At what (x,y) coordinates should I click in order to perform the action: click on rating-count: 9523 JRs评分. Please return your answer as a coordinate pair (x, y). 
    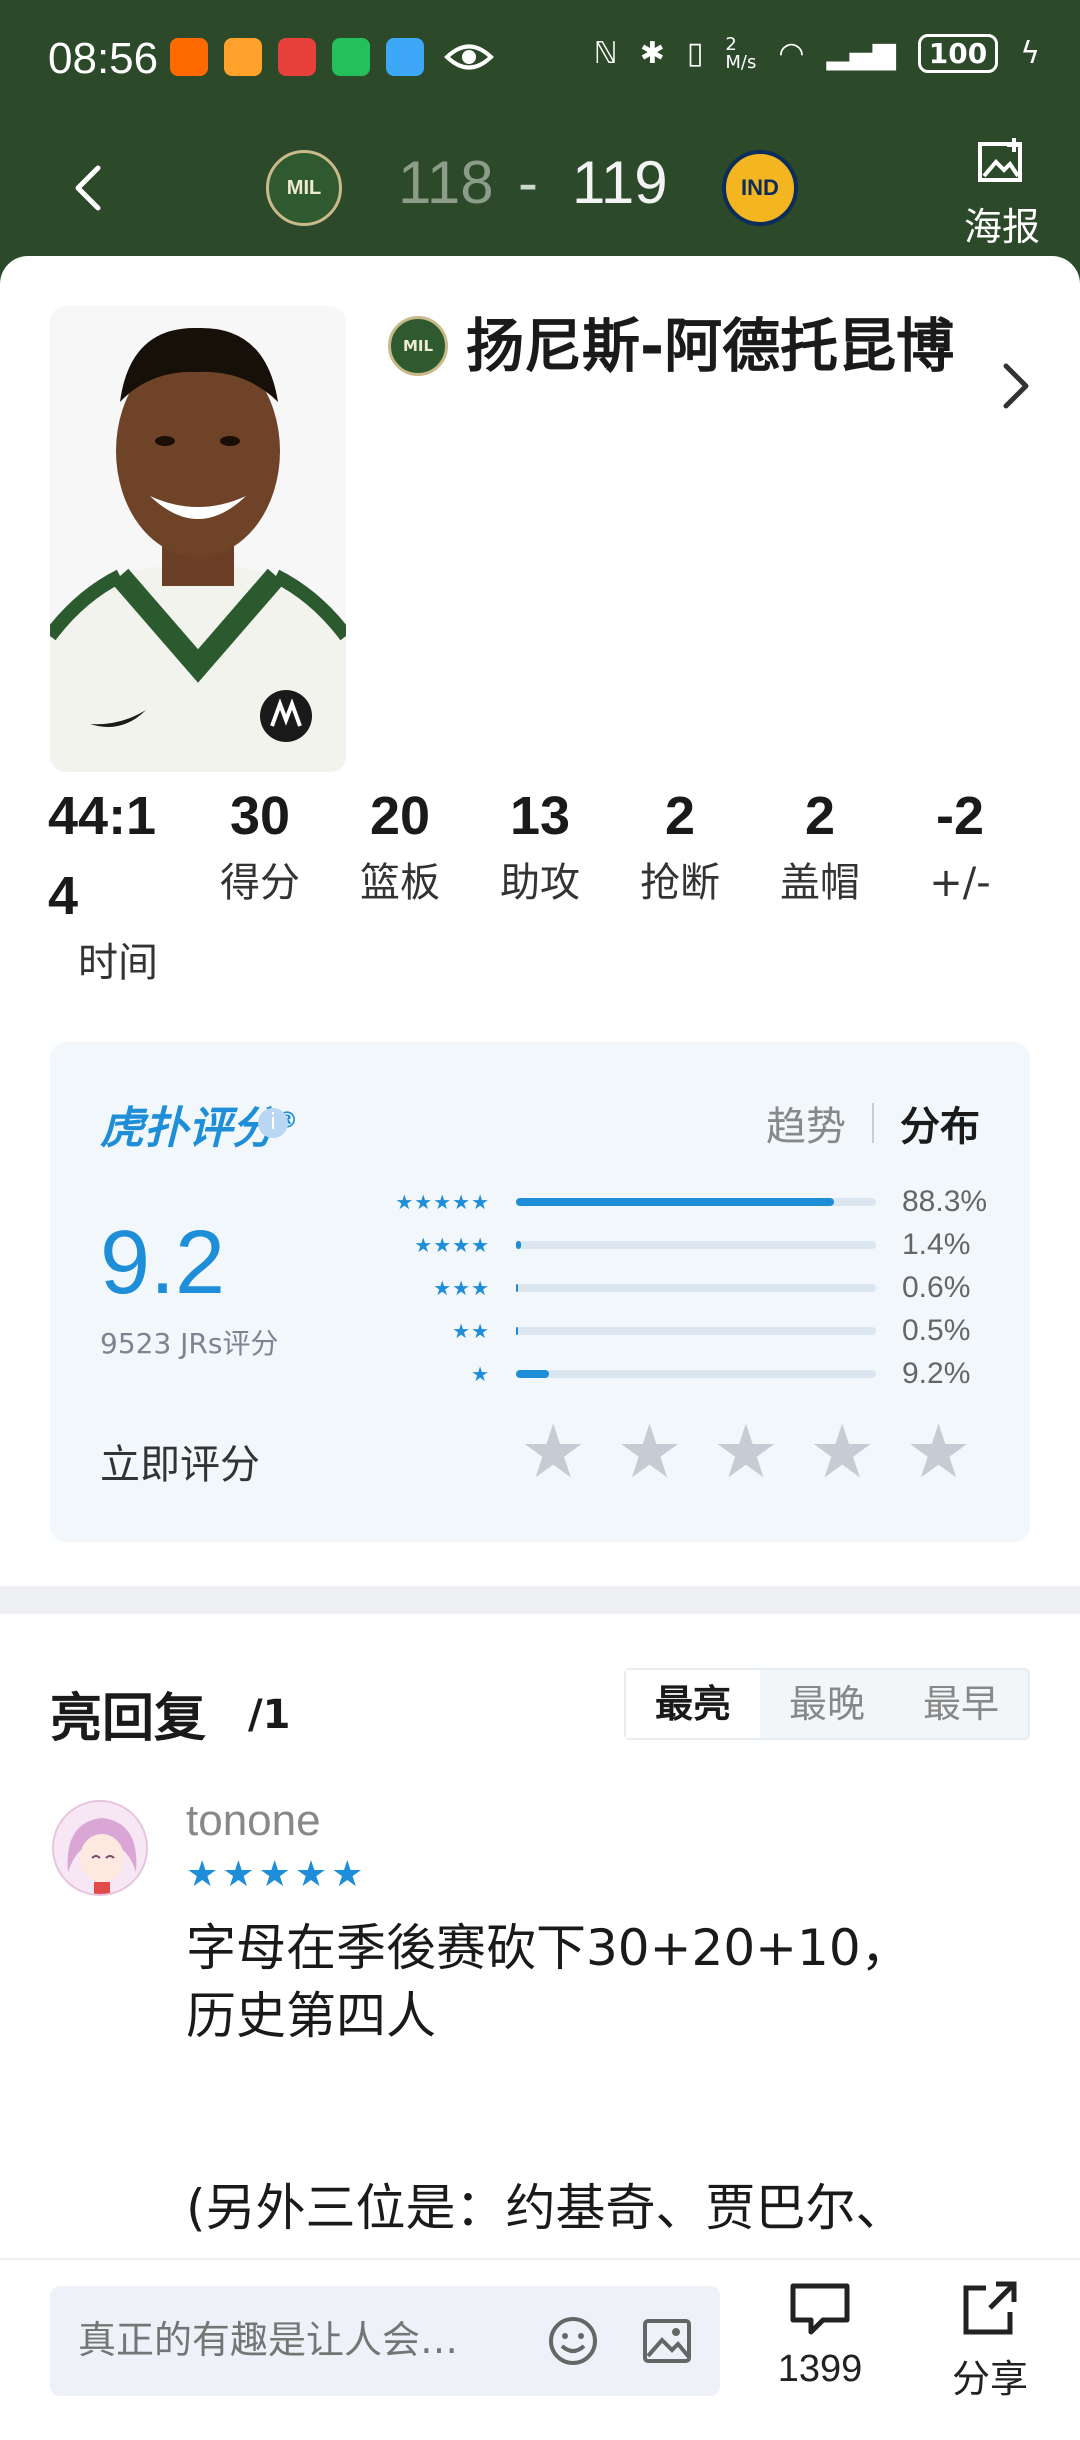
    Looking at the image, I should click on (189, 1343).